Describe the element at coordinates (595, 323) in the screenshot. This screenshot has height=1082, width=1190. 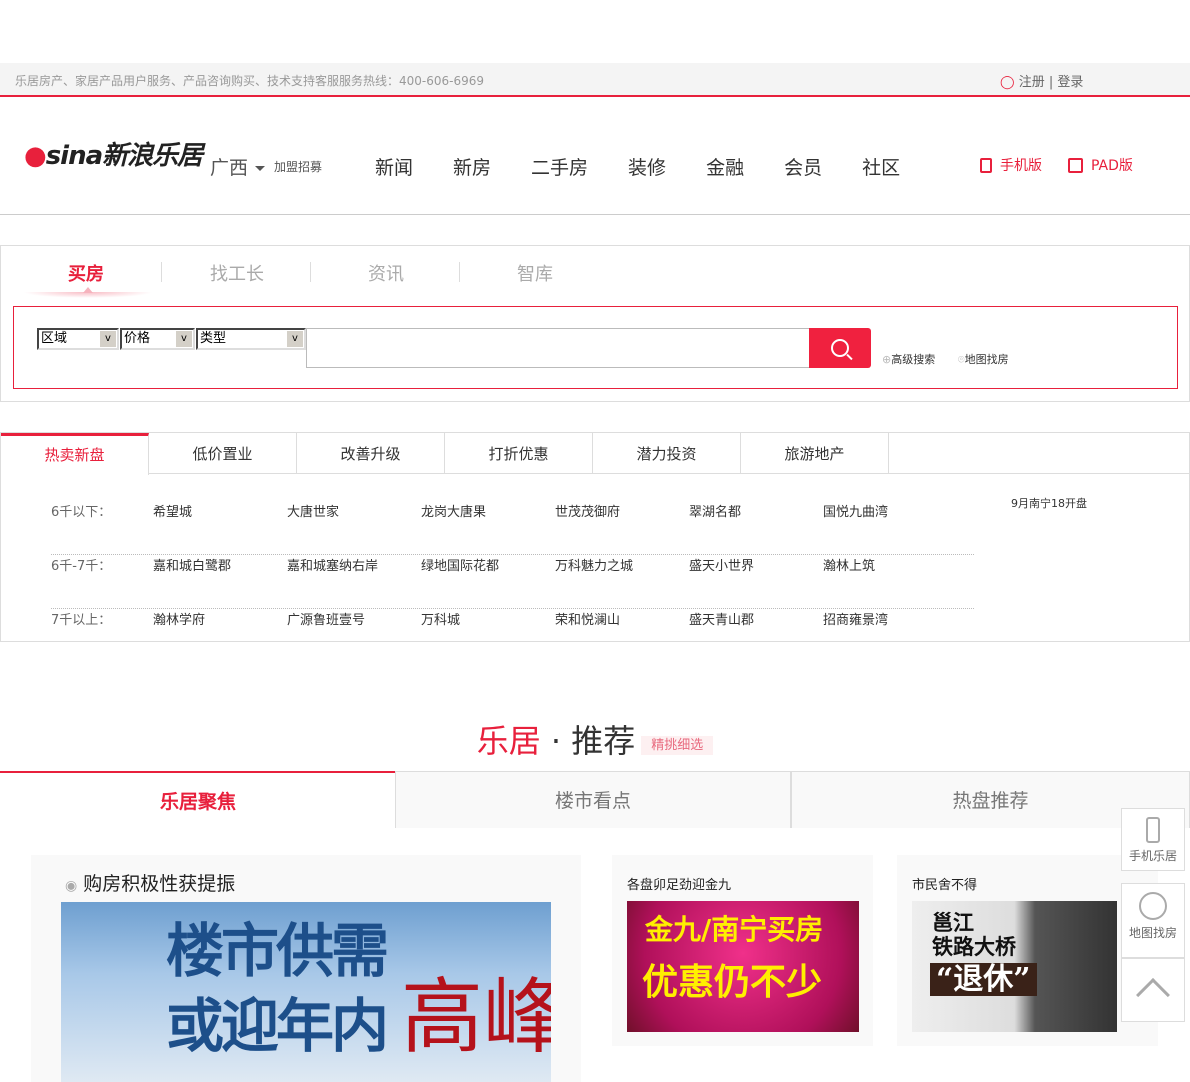
I see `search-module: 买房 找工长 资讯 智库 区域 v 价格 v 类型 v ⊕高级搜索 ⌾地图找房` at that location.